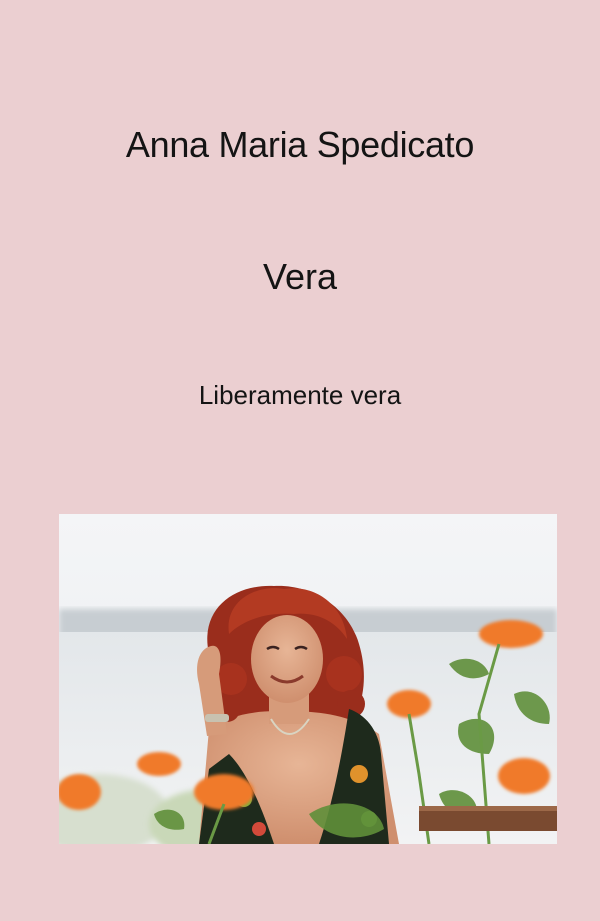 This screenshot has height=921, width=600. What do you see at coordinates (300, 276) in the screenshot?
I see `book-title: Vera` at bounding box center [300, 276].